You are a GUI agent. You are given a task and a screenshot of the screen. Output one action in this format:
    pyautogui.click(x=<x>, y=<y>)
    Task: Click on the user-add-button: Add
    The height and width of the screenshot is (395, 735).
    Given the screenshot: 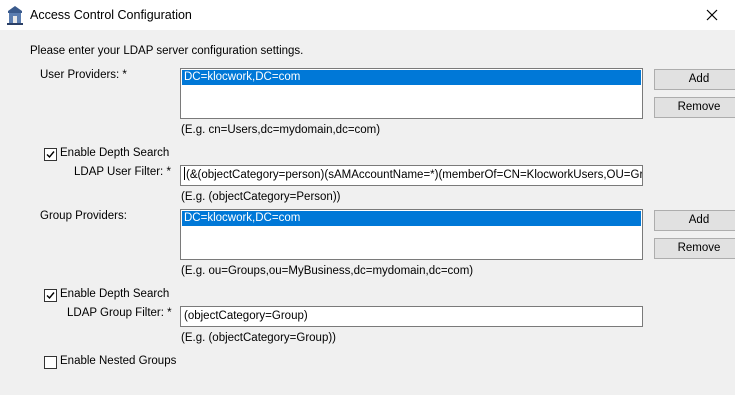 What is the action you would take?
    pyautogui.click(x=694, y=79)
    